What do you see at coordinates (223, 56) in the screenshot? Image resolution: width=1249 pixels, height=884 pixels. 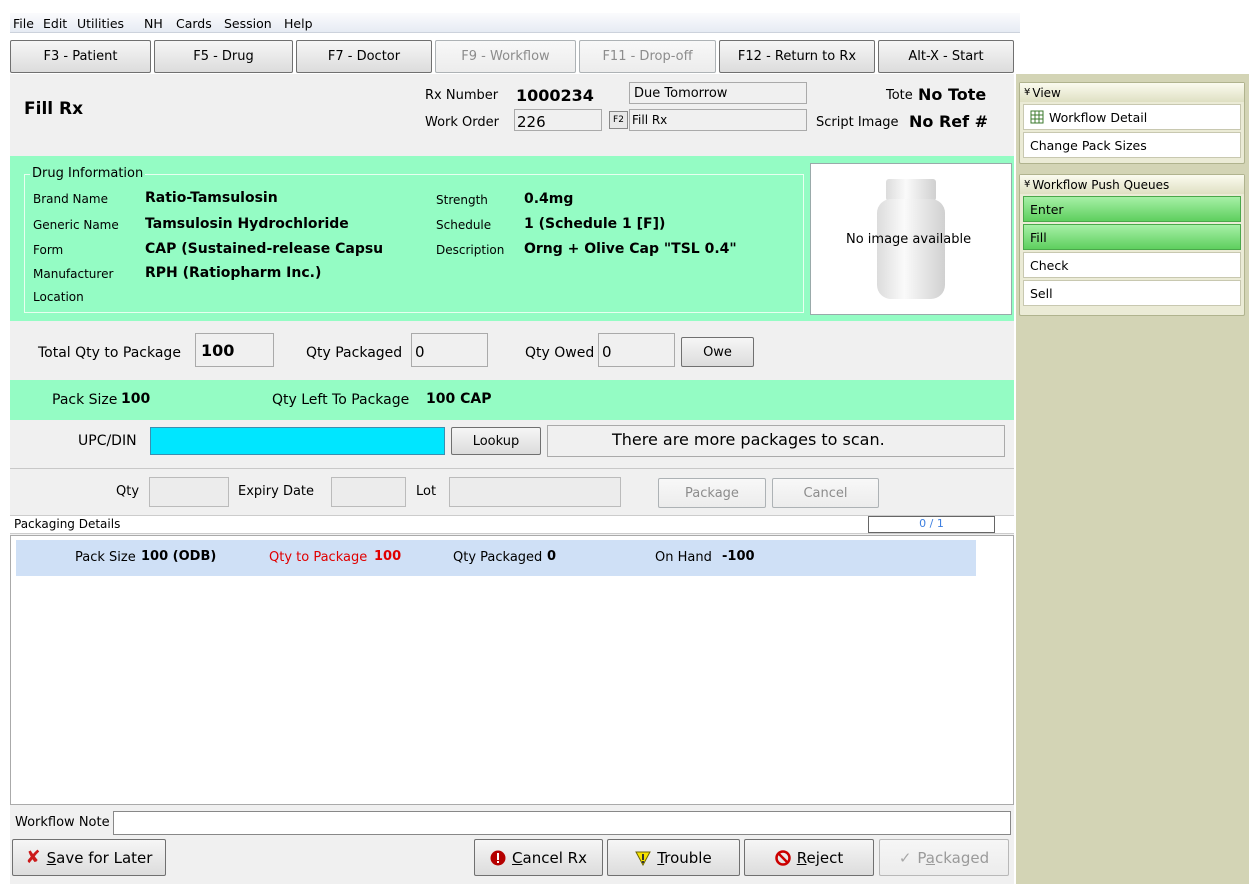 I see `drug-button: F5 - Drug` at bounding box center [223, 56].